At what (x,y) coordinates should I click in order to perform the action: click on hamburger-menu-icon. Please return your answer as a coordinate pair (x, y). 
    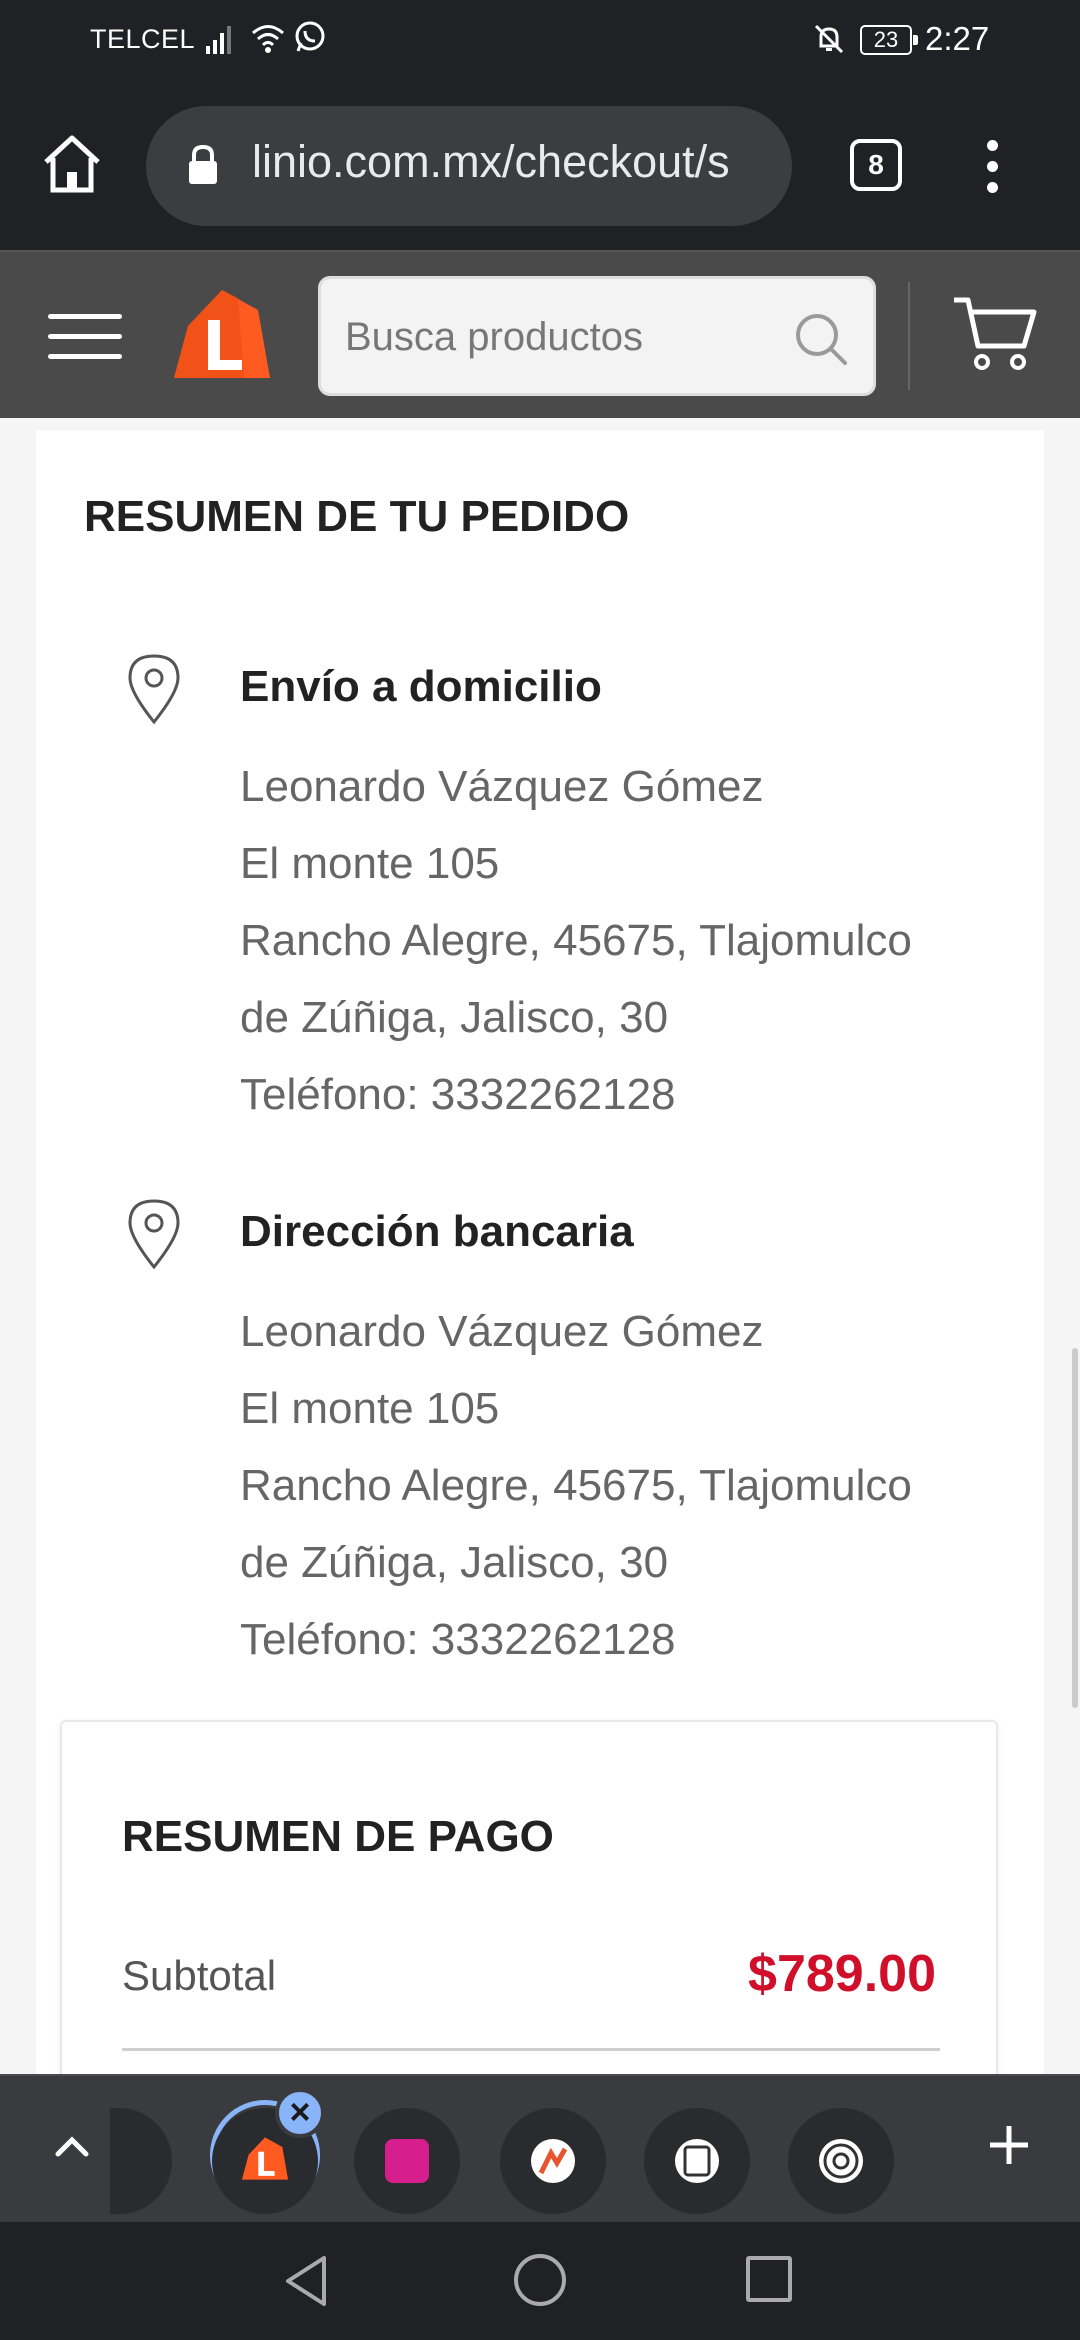
    Looking at the image, I should click on (85, 337).